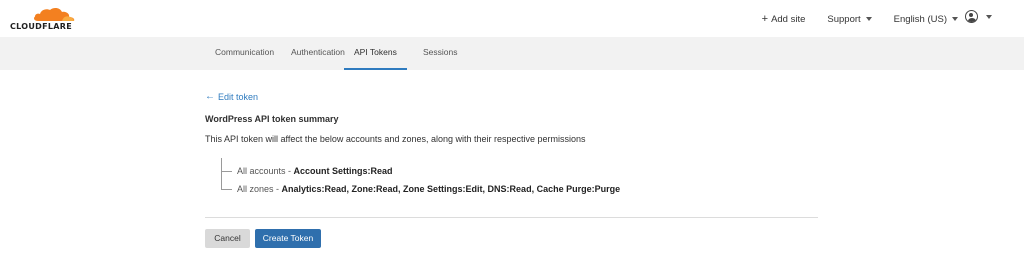  I want to click on tab-api-tokens: API Tokens, so click(375, 53).